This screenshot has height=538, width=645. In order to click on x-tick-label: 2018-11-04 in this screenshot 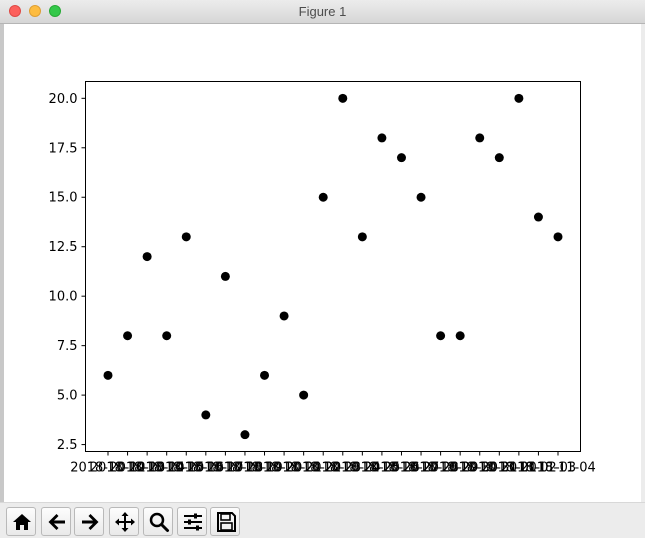, I will do `click(558, 468)`.